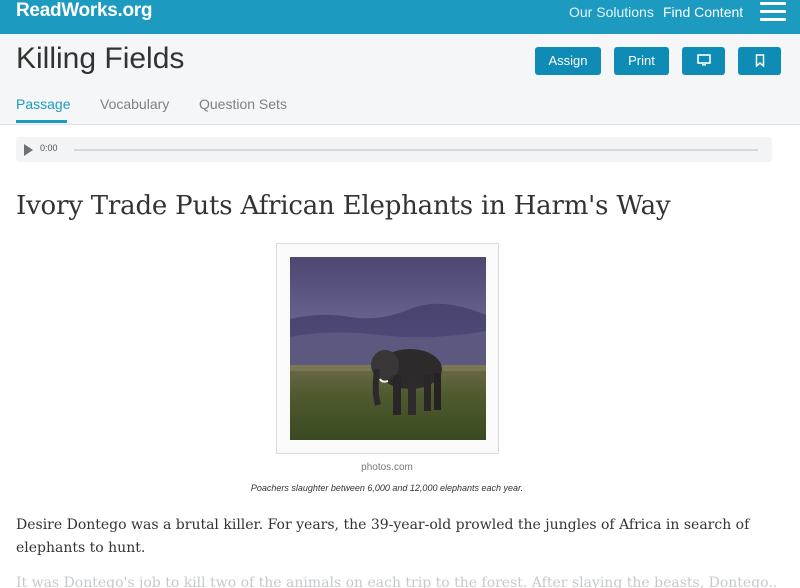 Image resolution: width=800 pixels, height=588 pixels. Describe the element at coordinates (641, 61) in the screenshot. I see `print-button: Print` at that location.